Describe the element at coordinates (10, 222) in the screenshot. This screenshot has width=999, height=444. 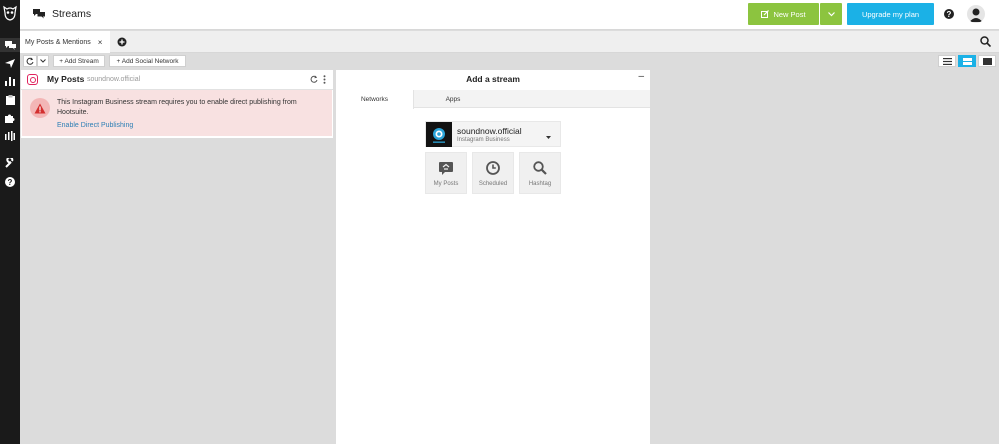
I see `left-nav-rail: ?` at that location.